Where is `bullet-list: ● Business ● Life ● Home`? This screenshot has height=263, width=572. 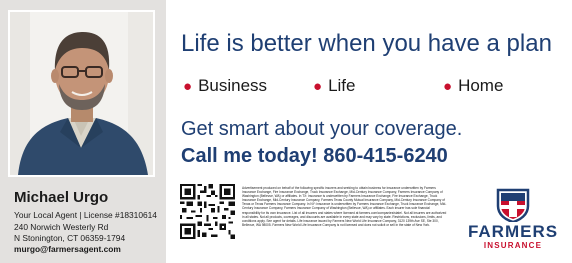 bullet-list: ● Business ● Life ● Home is located at coordinates (373, 87).